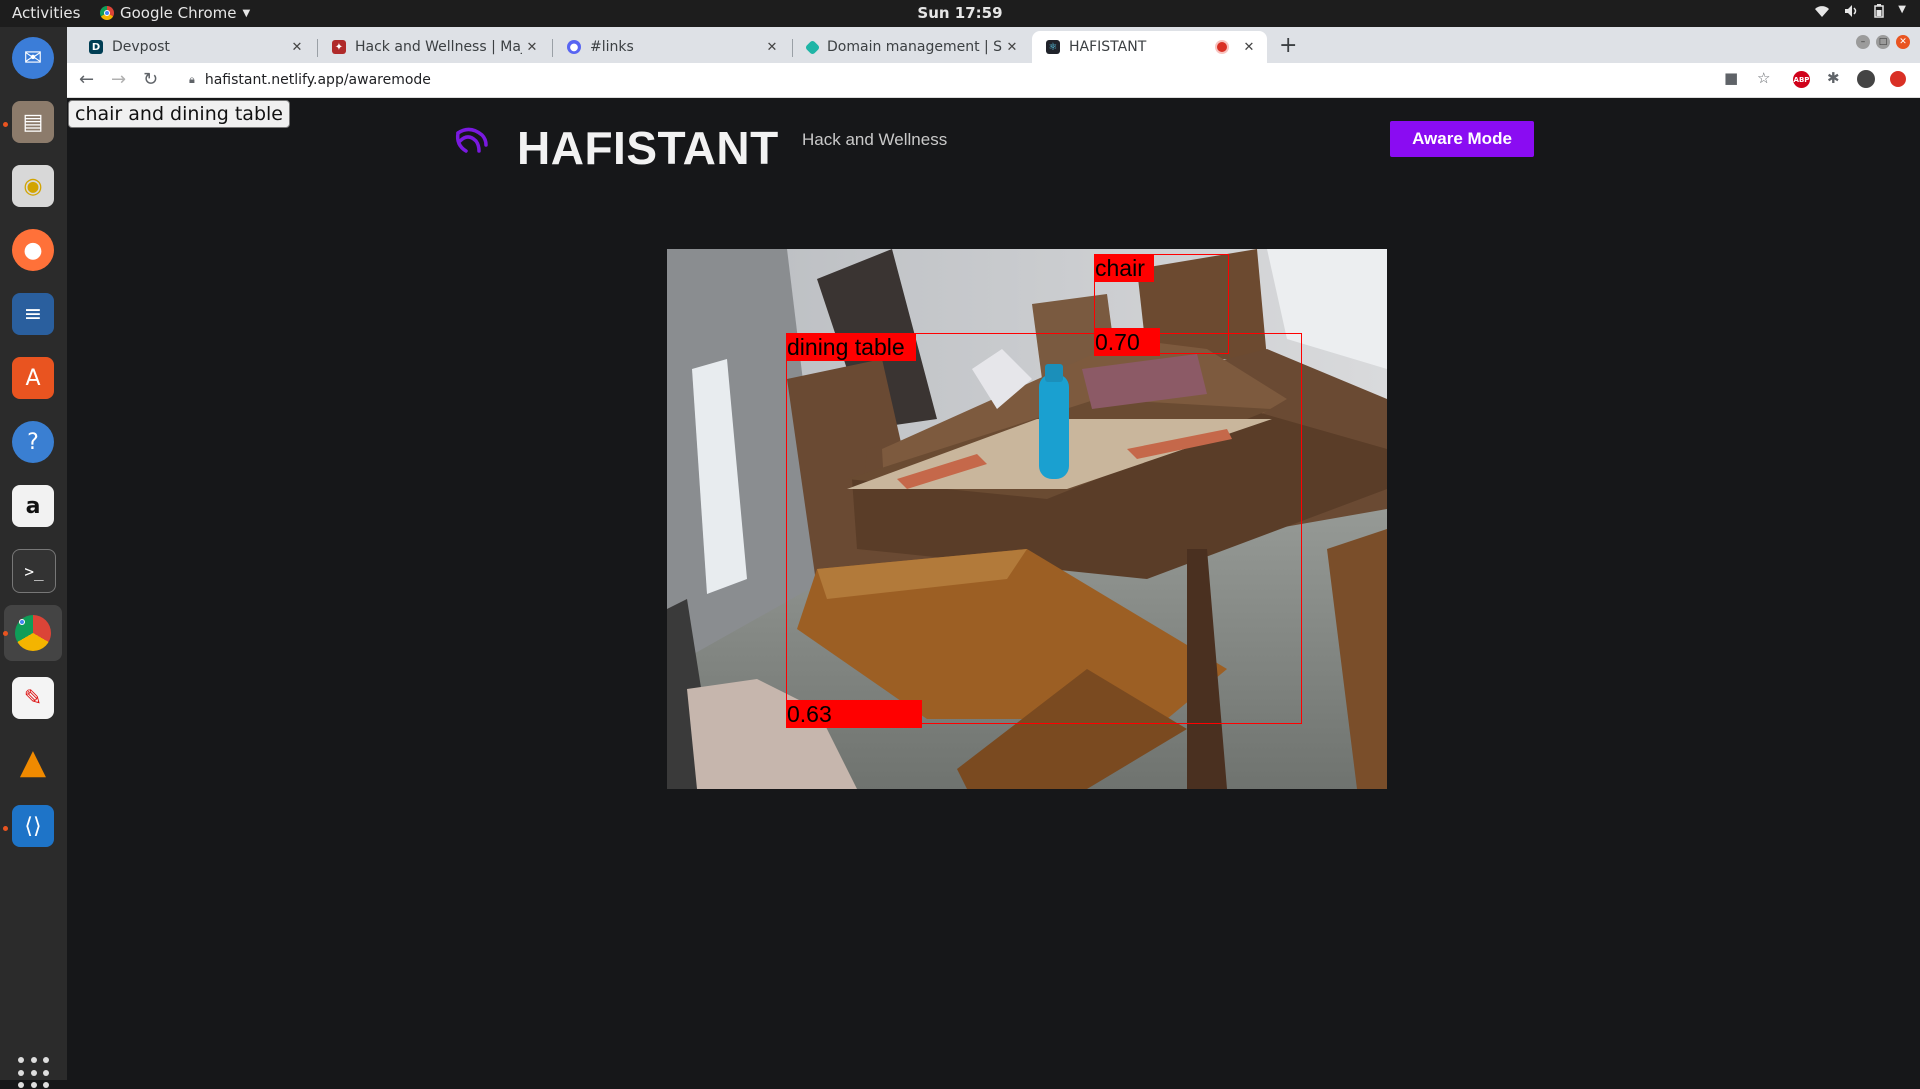  Describe the element at coordinates (1044, 528) in the screenshot. I see `detection-box-dining-table` at that location.